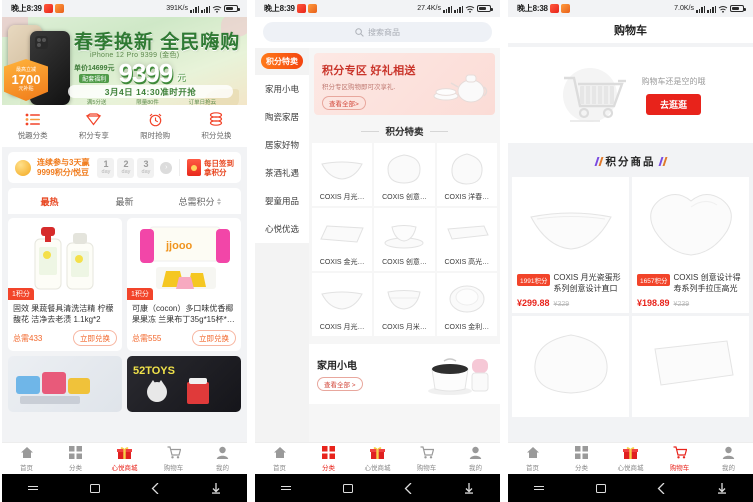 The height and width of the screenshot is (502, 753). I want to click on tab-cart-label-3: 购物车, so click(679, 468).